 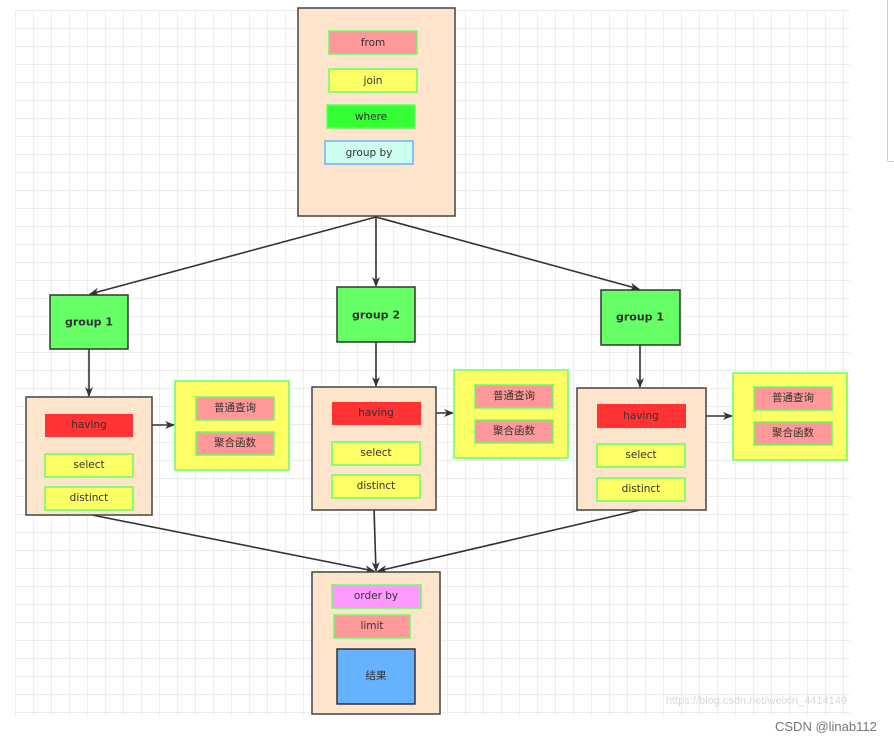 What do you see at coordinates (790, 416) in the screenshot?
I see `side-box-right: 普通查询 聚合函数` at bounding box center [790, 416].